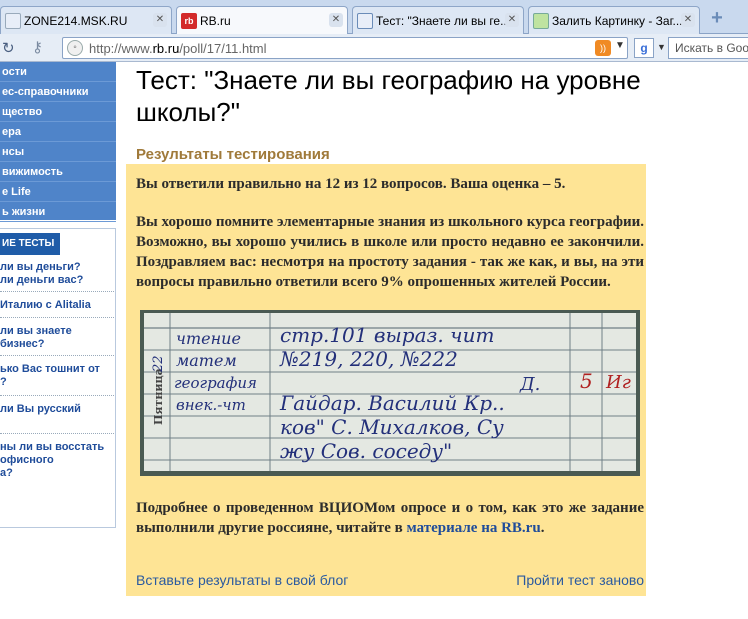 This screenshot has width=748, height=619. What do you see at coordinates (75, 48) in the screenshot?
I see `site-identity-icon: ◦` at bounding box center [75, 48].